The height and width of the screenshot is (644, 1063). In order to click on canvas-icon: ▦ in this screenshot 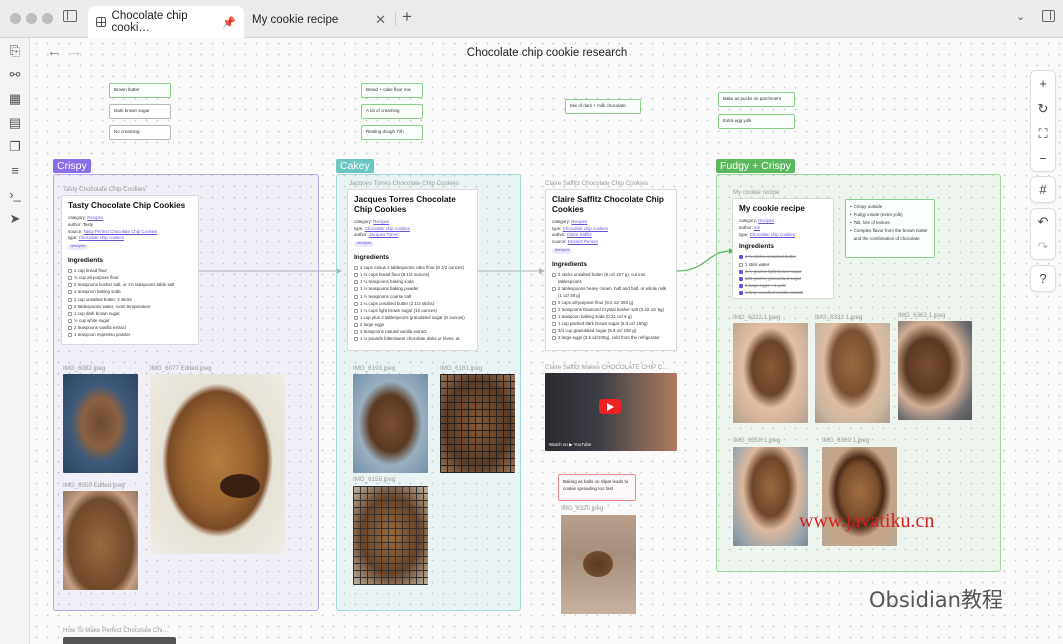, I will do `click(15, 99)`.